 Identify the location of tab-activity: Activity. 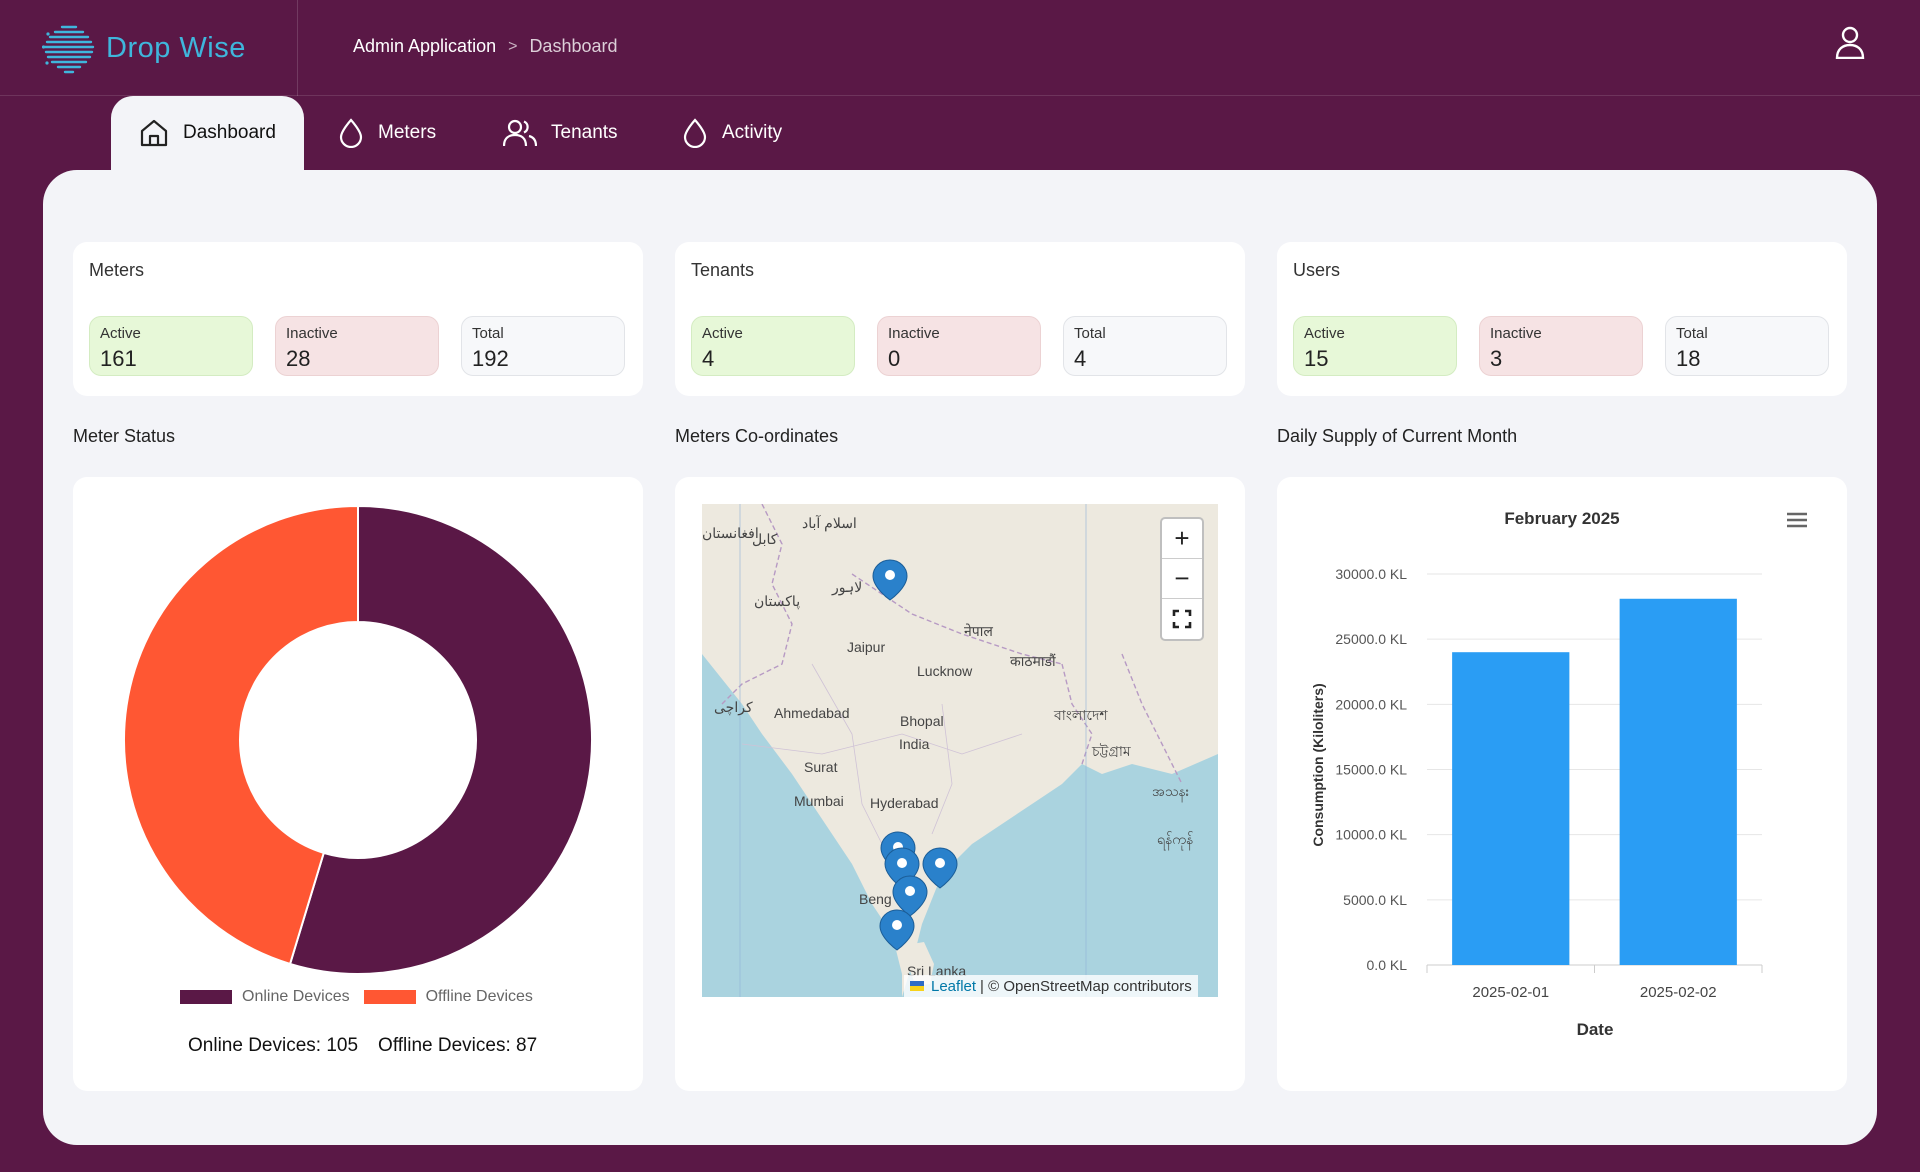
(732, 133).